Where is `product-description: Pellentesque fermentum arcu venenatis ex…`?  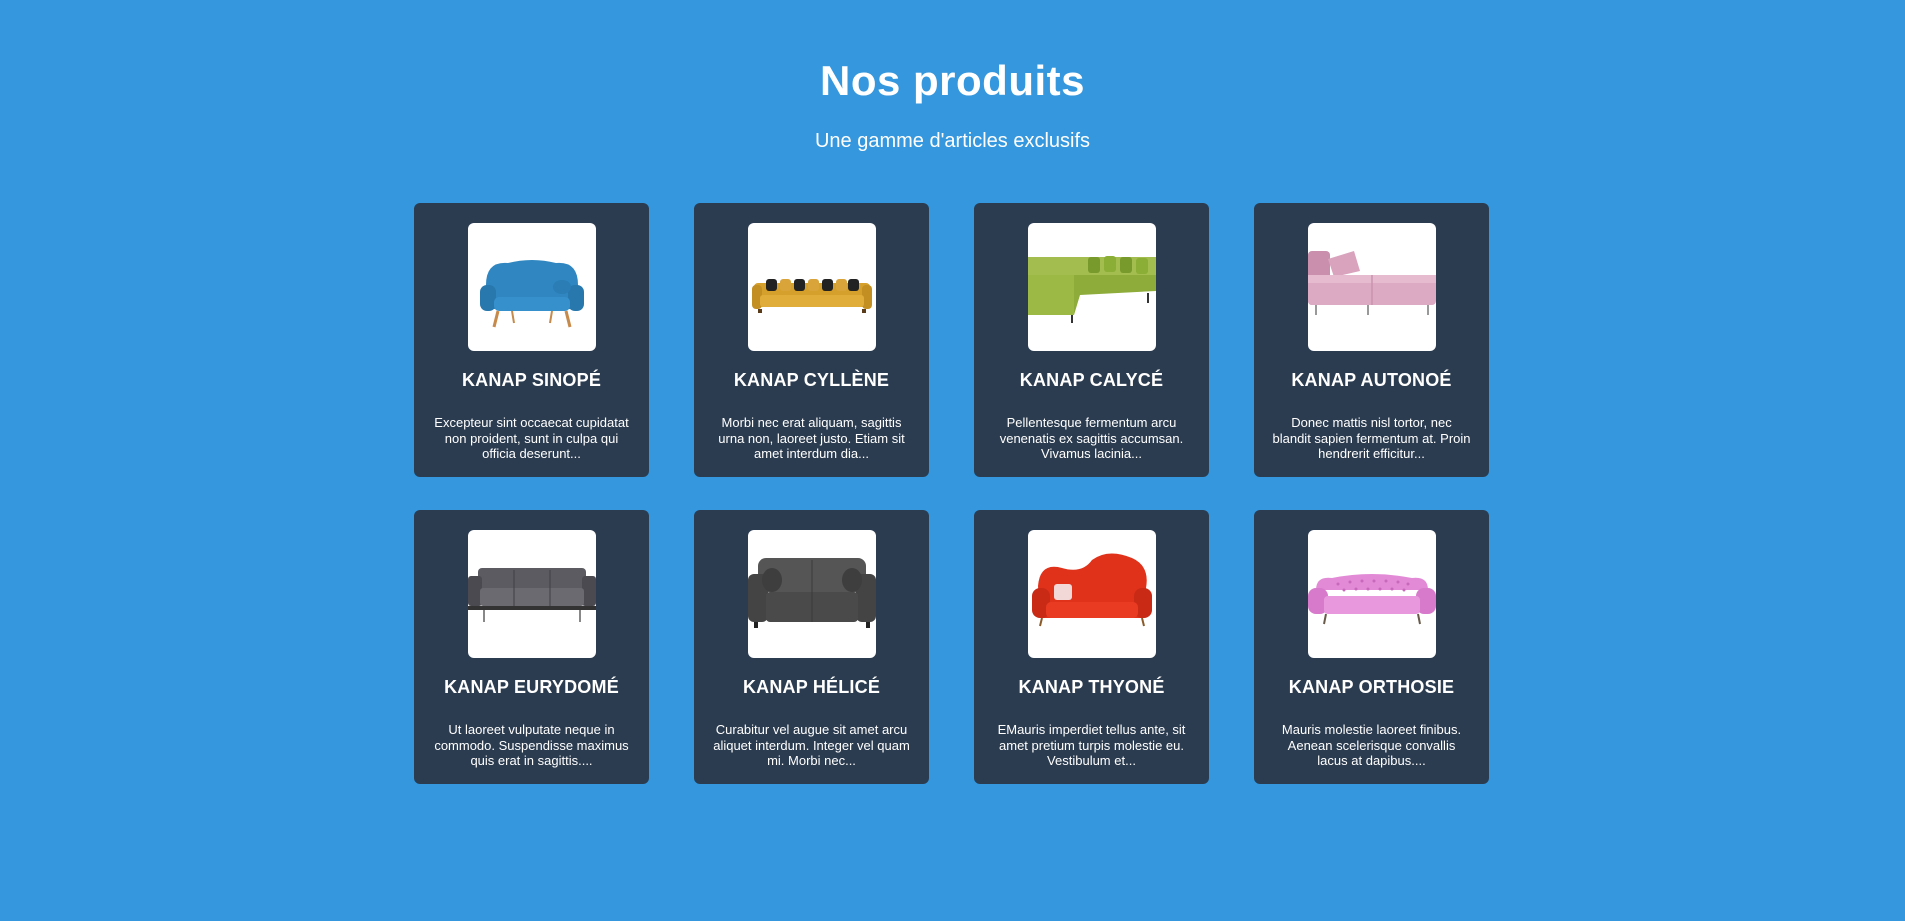 product-description: Pellentesque fermentum arcu venenatis ex… is located at coordinates (1091, 438).